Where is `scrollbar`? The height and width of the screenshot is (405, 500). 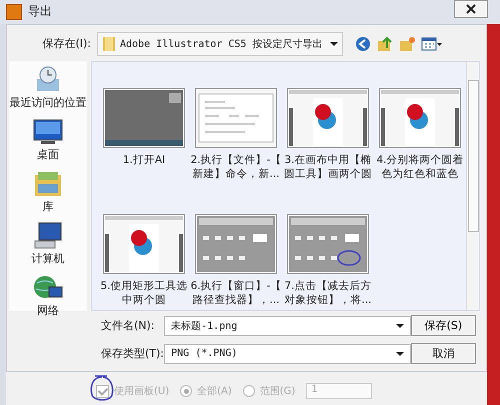 scrollbar is located at coordinates (472, 186).